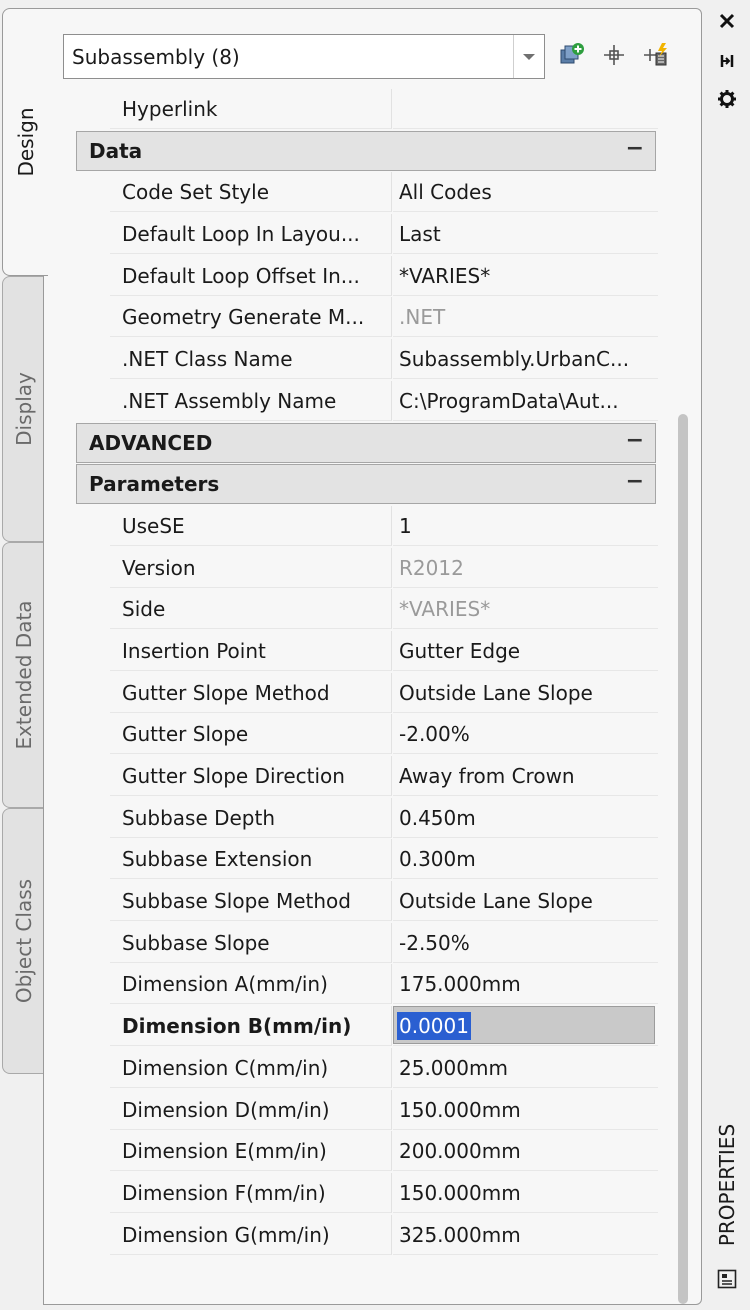 The height and width of the screenshot is (1310, 750). Describe the element at coordinates (727, 99) in the screenshot. I see `settings-icon` at that location.